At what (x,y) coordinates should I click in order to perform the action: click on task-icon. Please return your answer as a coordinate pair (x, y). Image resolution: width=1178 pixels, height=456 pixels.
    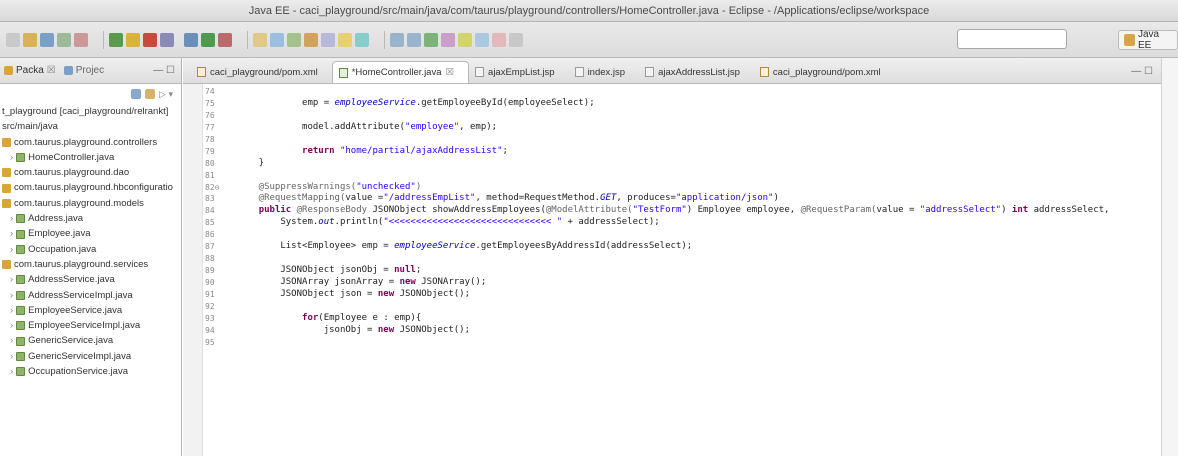
    Looking at the image, I should click on (465, 39).